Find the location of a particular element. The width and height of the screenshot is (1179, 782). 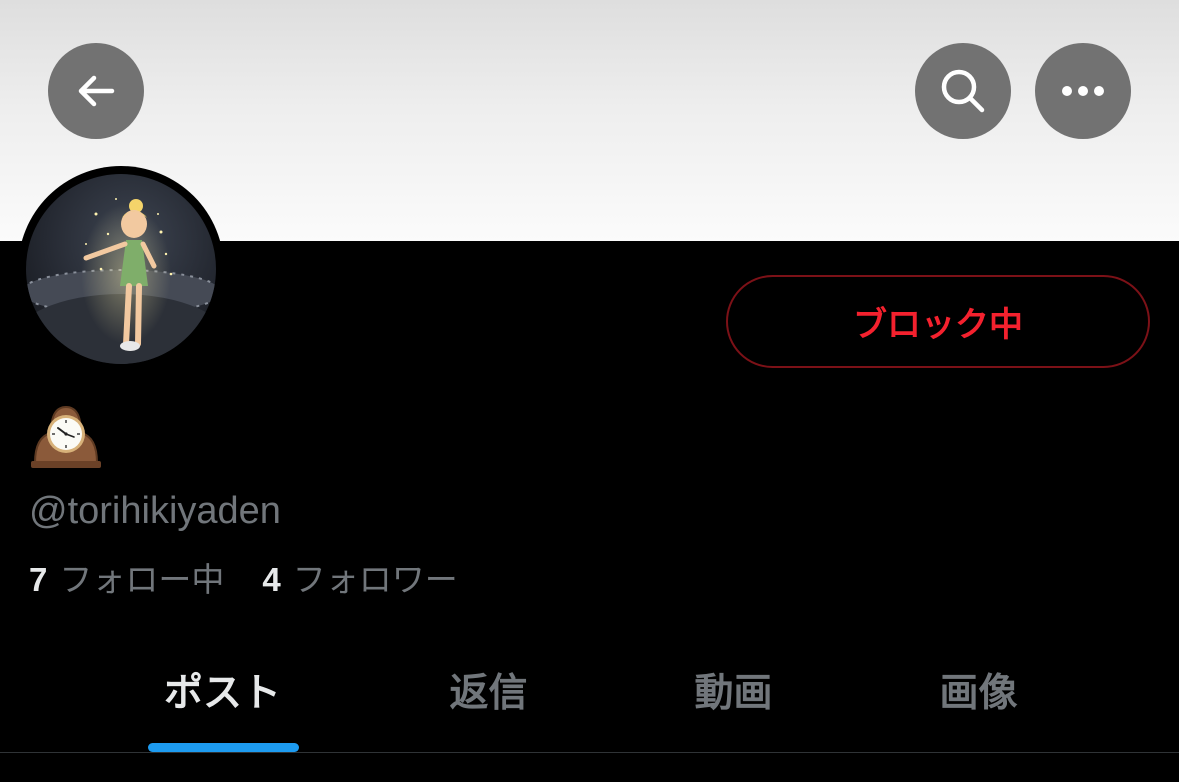

back-button is located at coordinates (96, 91).